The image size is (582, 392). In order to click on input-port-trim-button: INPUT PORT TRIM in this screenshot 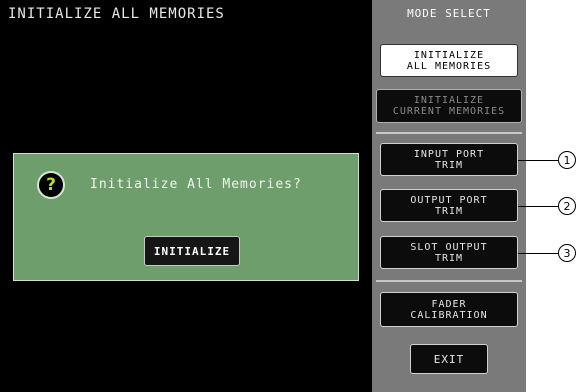, I will do `click(449, 159)`.